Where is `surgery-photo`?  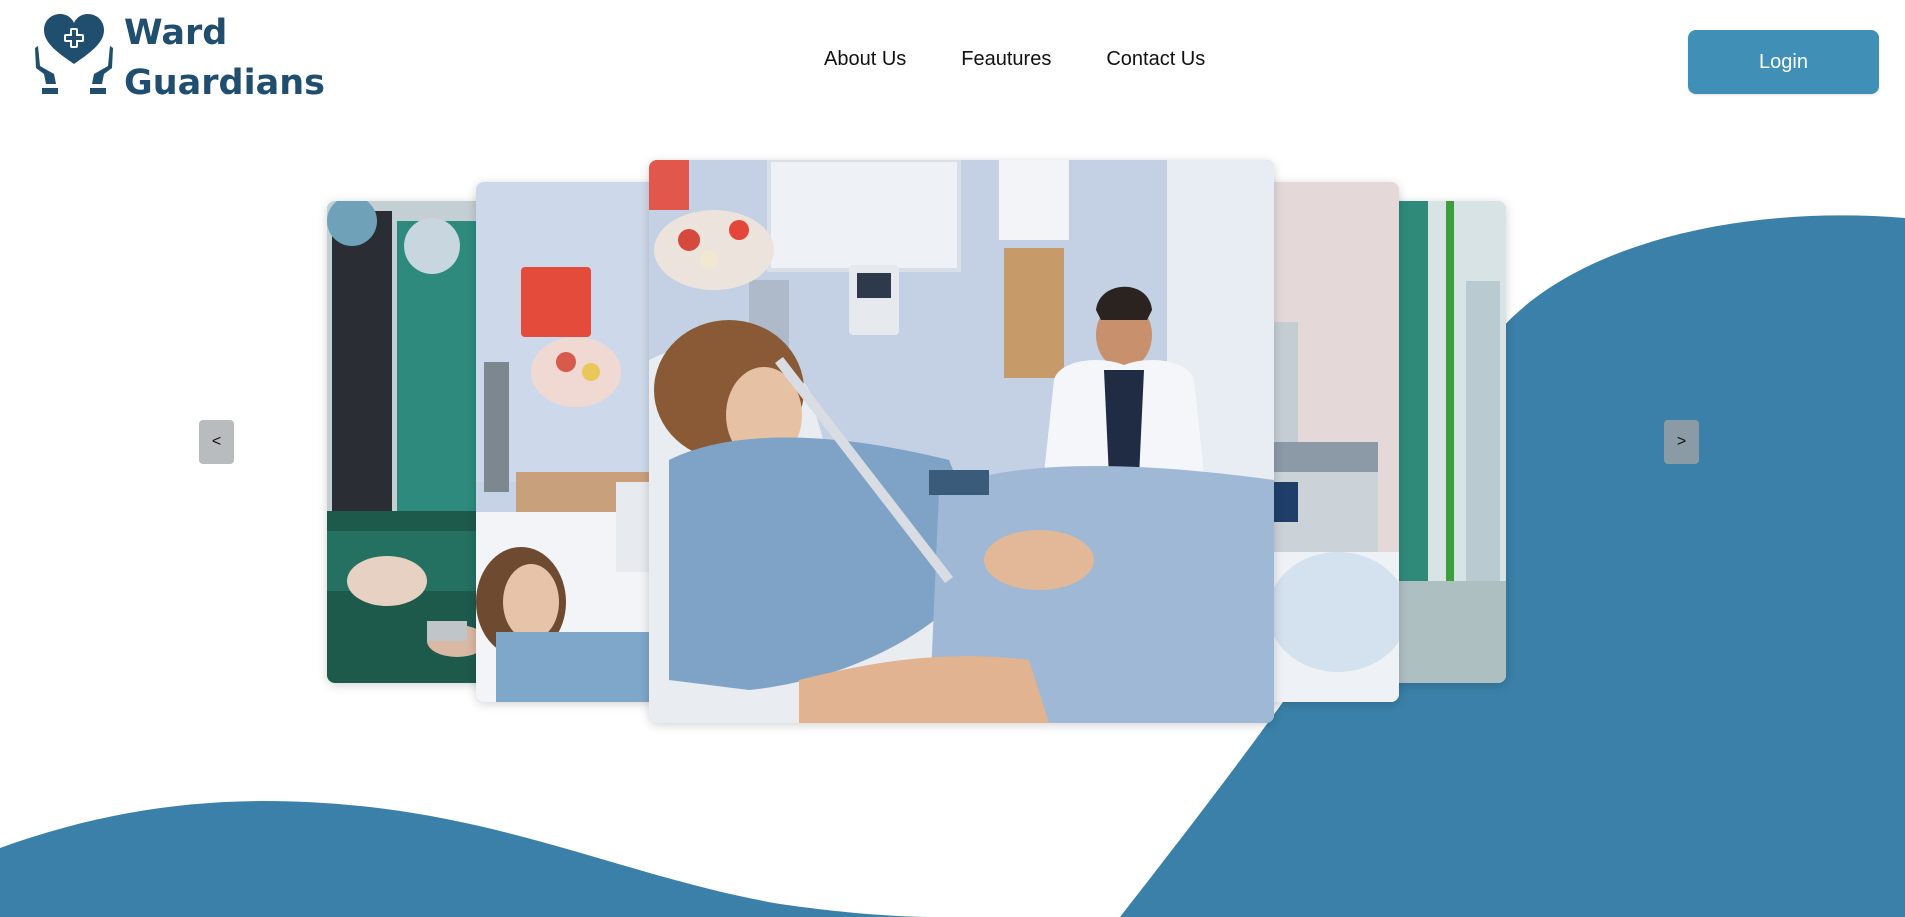 surgery-photo is located at coordinates (407, 442).